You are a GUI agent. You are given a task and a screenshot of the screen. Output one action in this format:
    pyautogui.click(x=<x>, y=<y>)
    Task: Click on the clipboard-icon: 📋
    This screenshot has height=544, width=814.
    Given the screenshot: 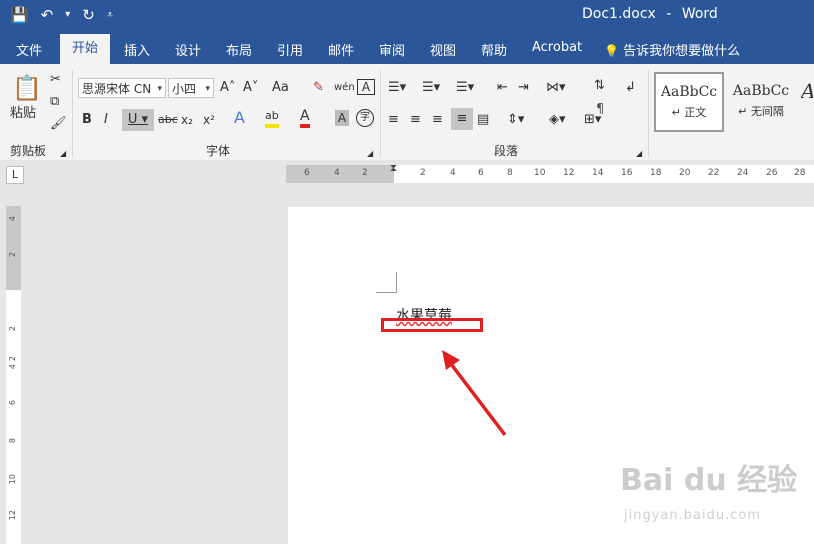 What is the action you would take?
    pyautogui.click(x=27, y=88)
    